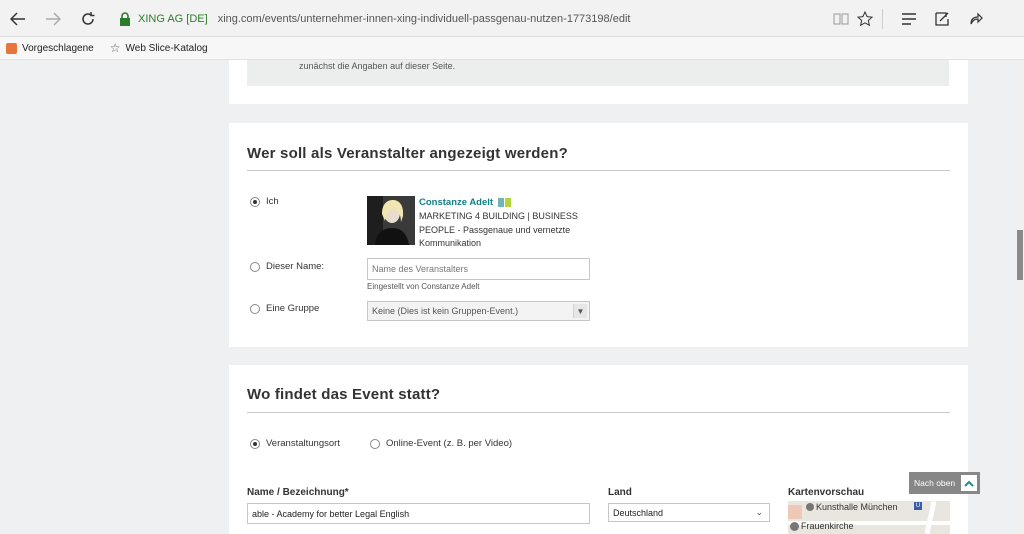  Describe the element at coordinates (125, 19) in the screenshot. I see `lock-icon` at that location.